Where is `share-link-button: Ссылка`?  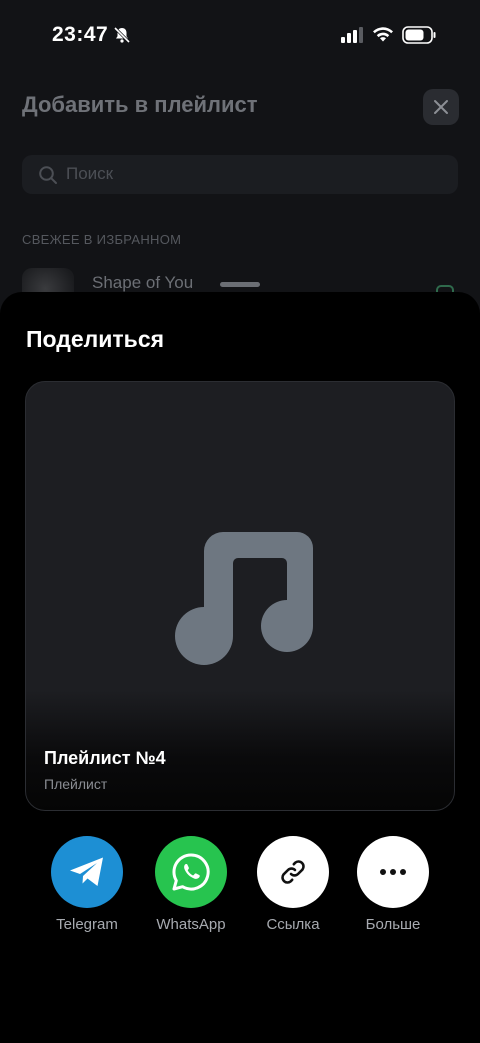
share-link-button: Ссылка is located at coordinates (293, 884).